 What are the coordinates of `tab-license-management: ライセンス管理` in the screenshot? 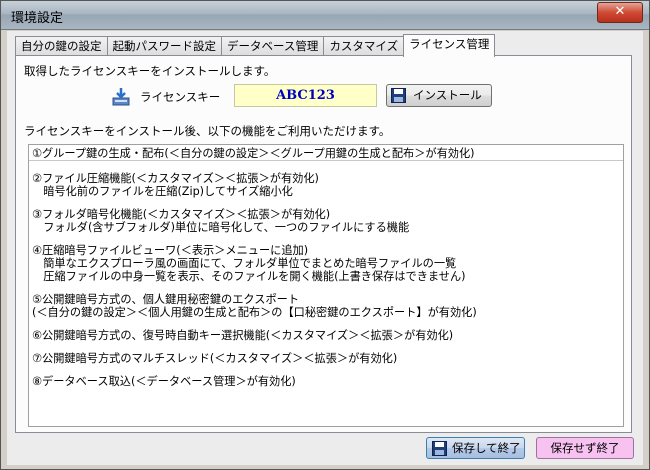 It's located at (449, 45).